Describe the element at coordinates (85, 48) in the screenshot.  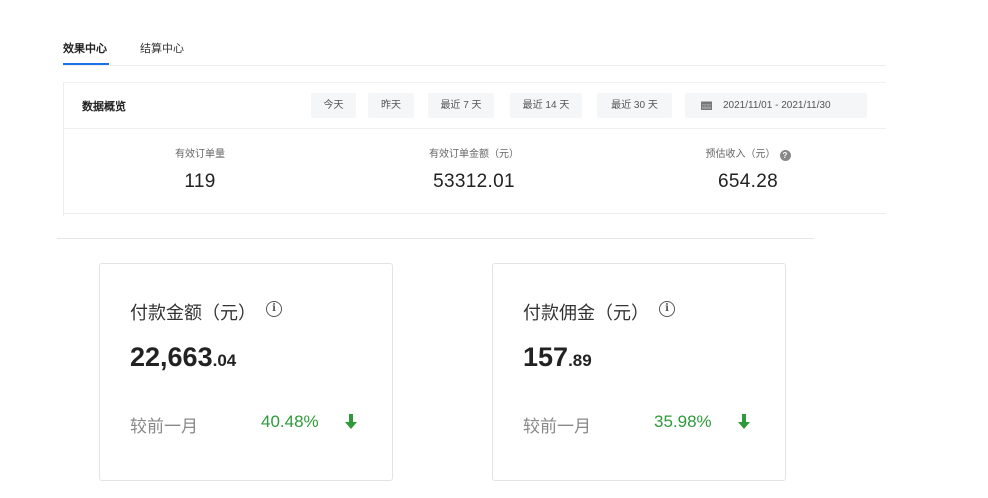
I see `tab-effect-center: 效果中心` at that location.